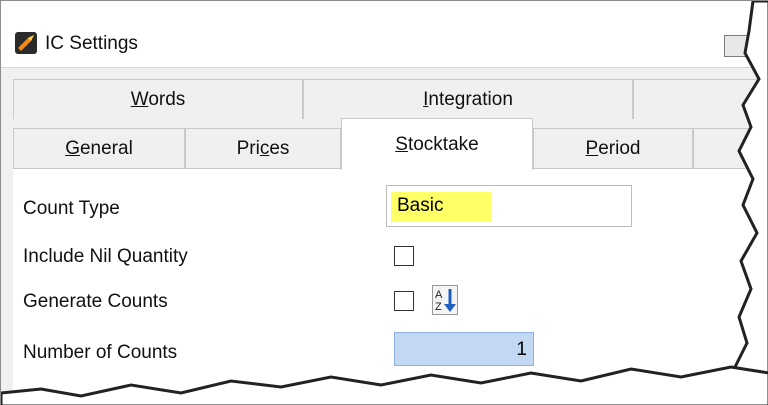  I want to click on generate-counts-label: Generate Counts, so click(95, 301).